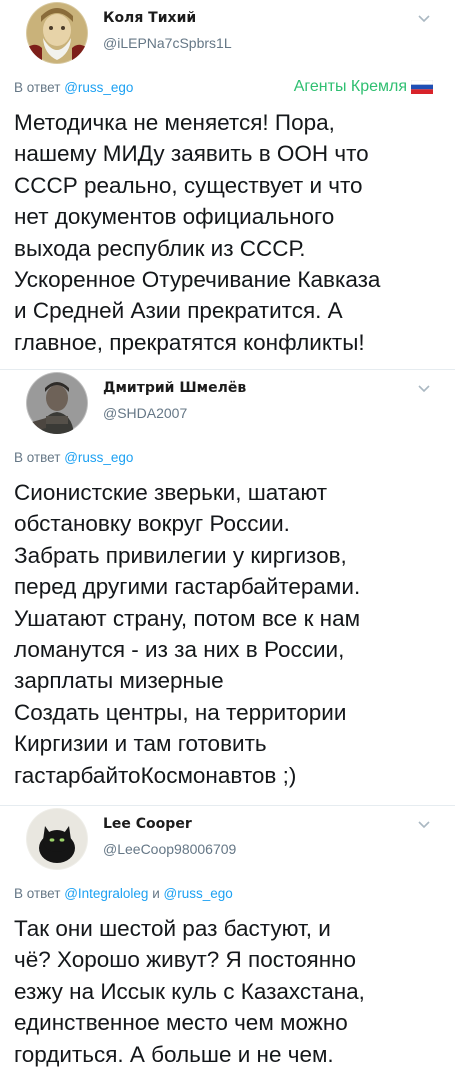  What do you see at coordinates (145, 413) in the screenshot?
I see `user-handle: @SHDA2007` at bounding box center [145, 413].